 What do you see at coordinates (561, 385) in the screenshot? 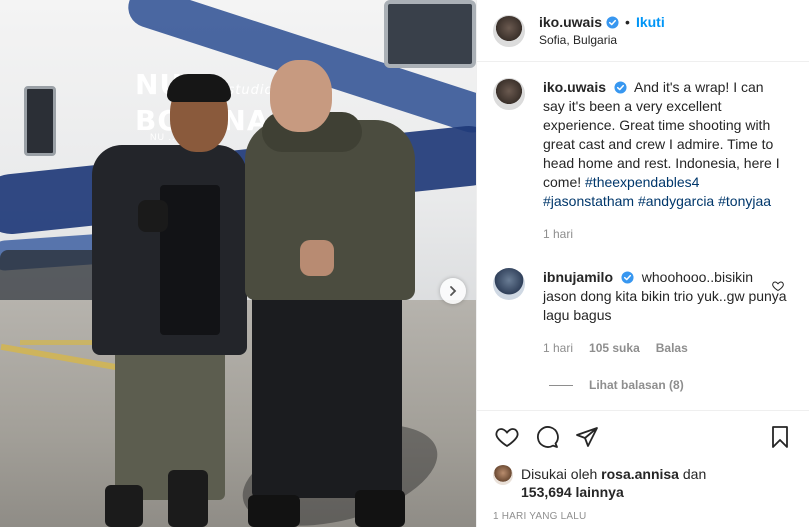
I see `divider` at bounding box center [561, 385].